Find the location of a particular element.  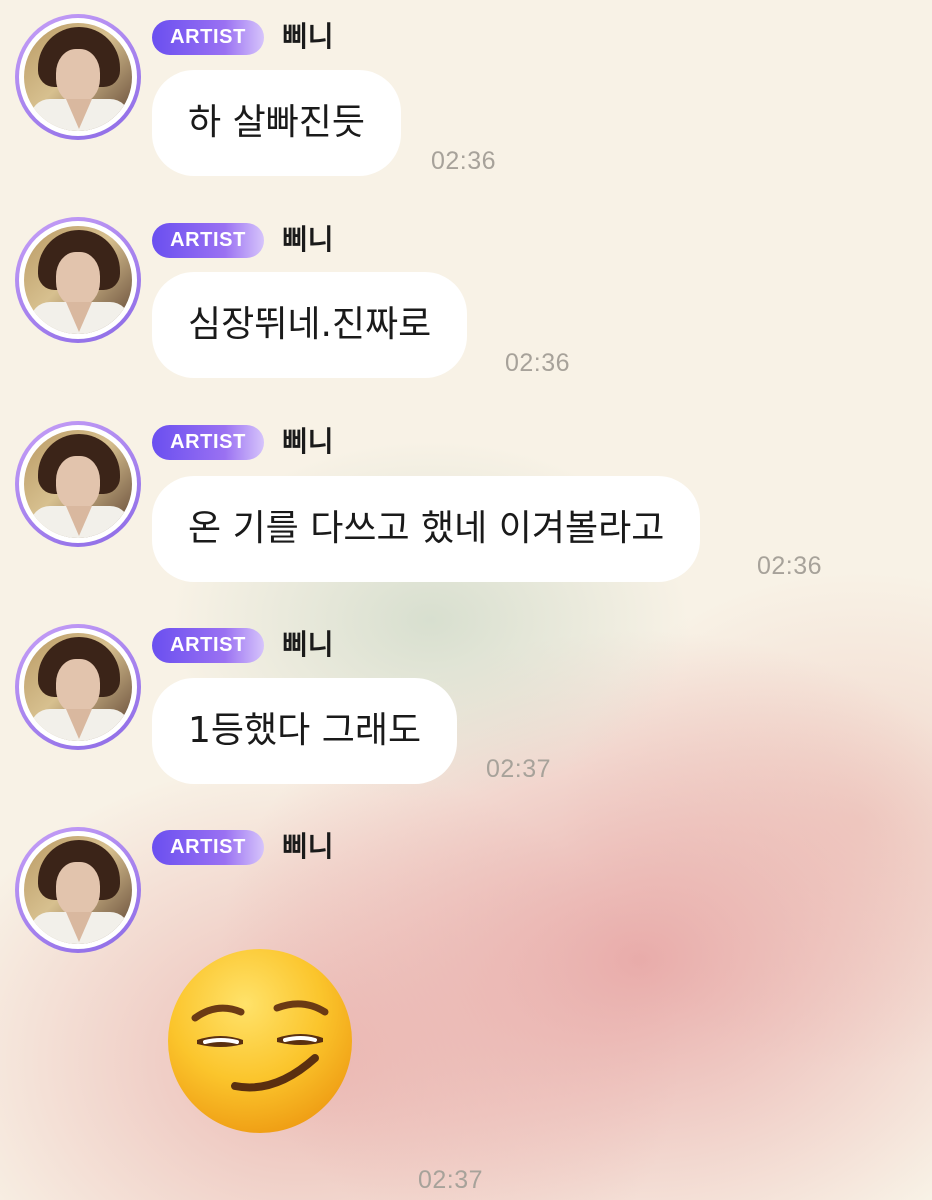

message-bubble: 온 기를 다쓰고 했네 이겨볼라고 is located at coordinates (426, 529).